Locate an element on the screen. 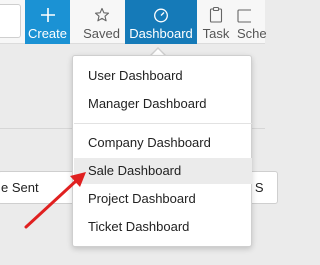  schedule-label: Sche is located at coordinates (252, 33).